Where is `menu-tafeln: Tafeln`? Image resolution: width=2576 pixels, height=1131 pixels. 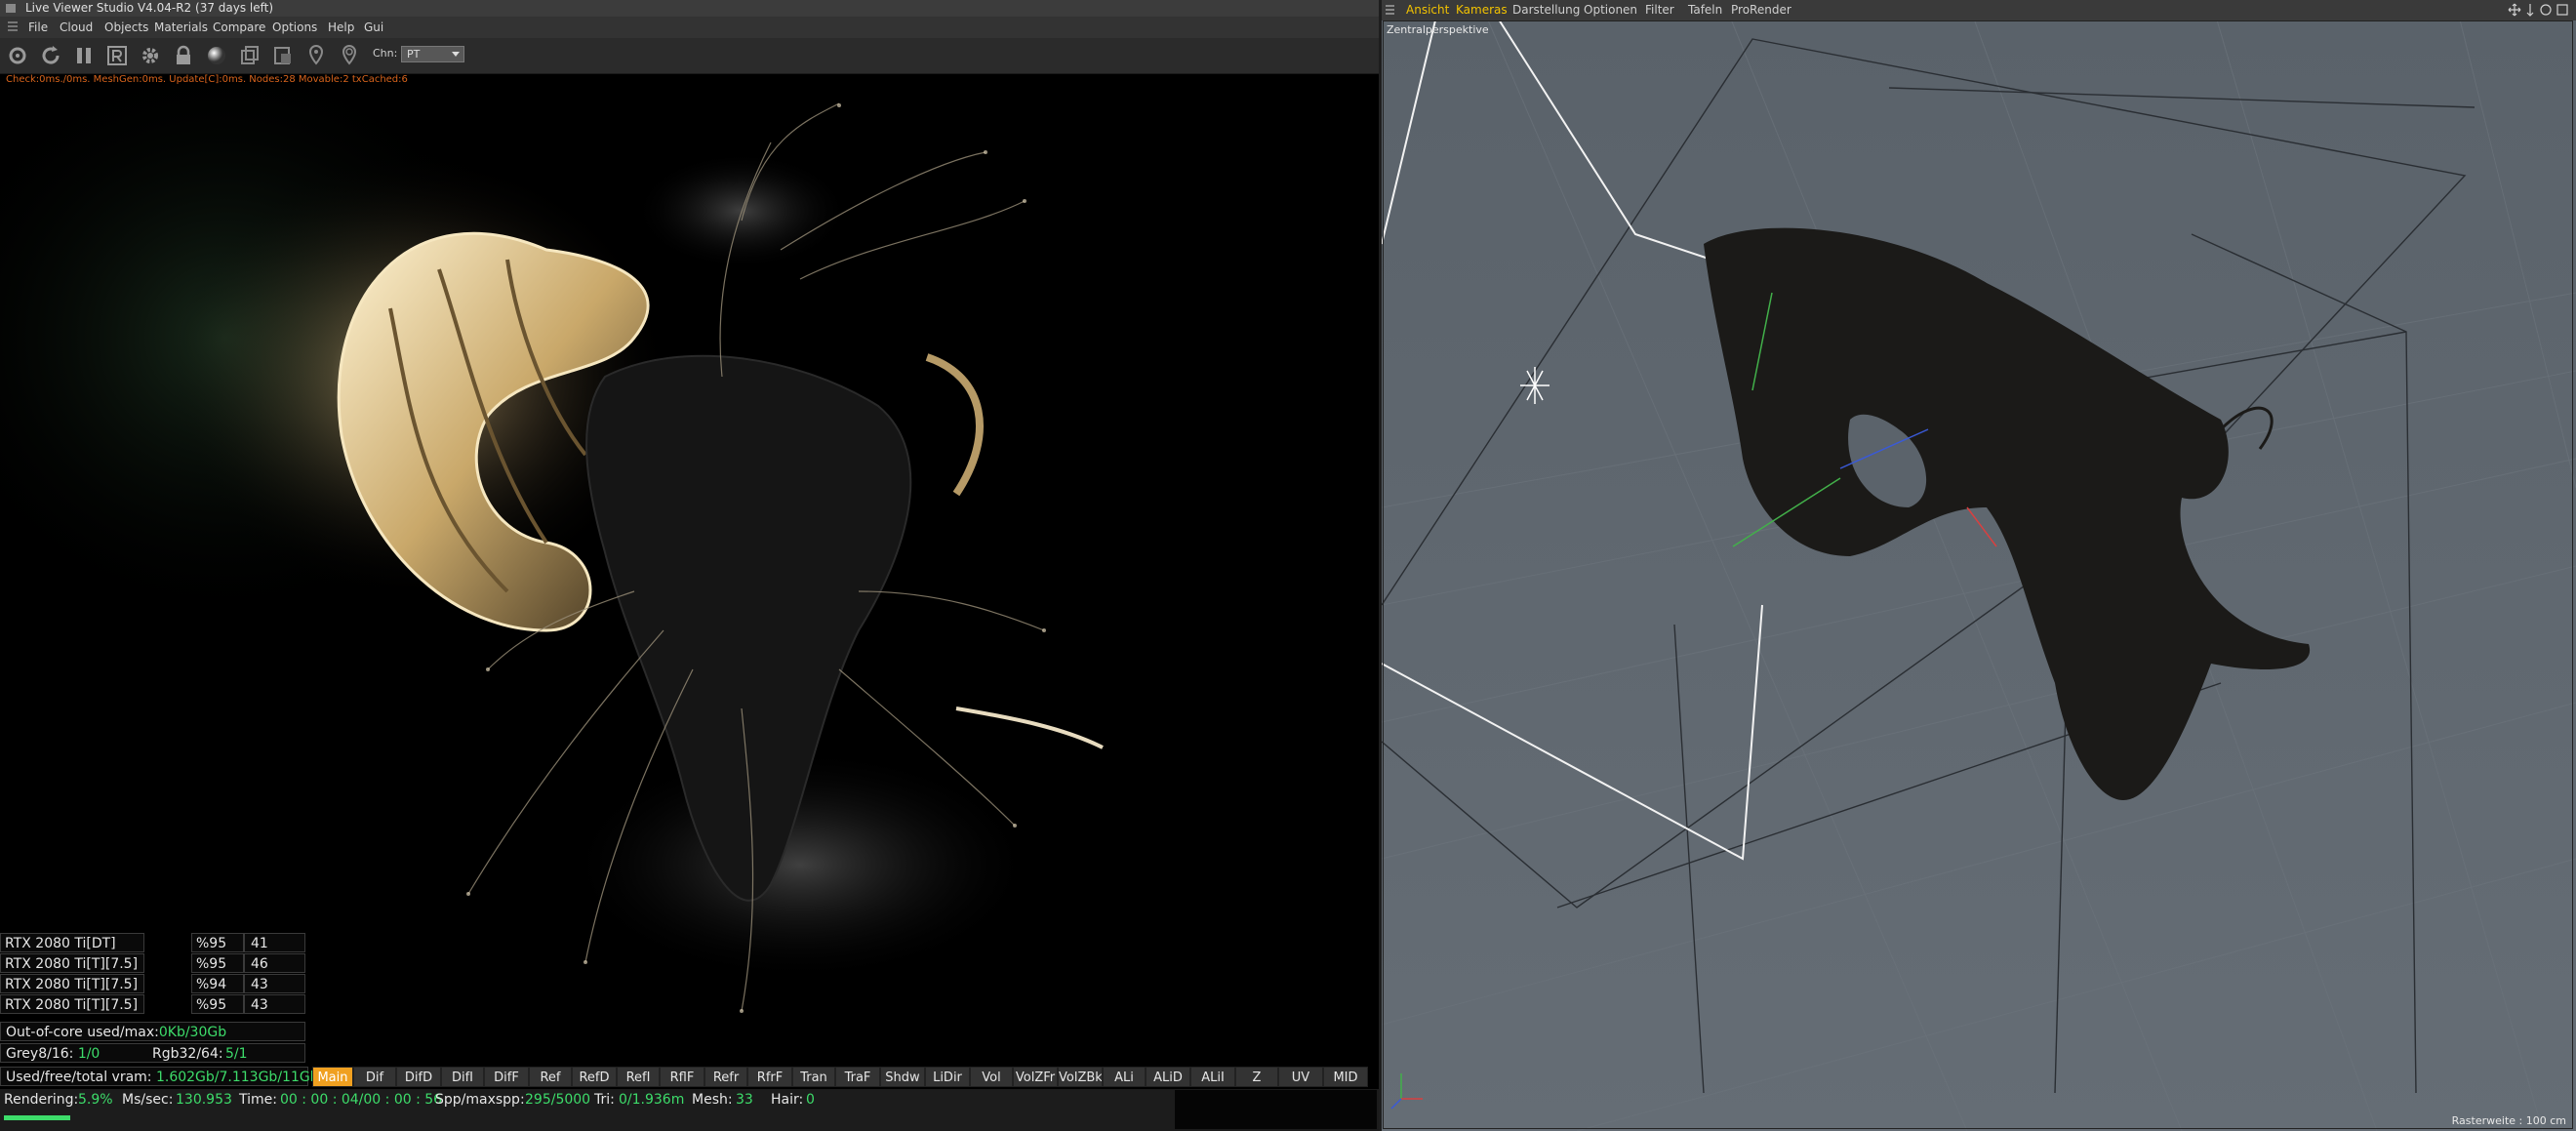
menu-tafeln: Tafeln is located at coordinates (1705, 10).